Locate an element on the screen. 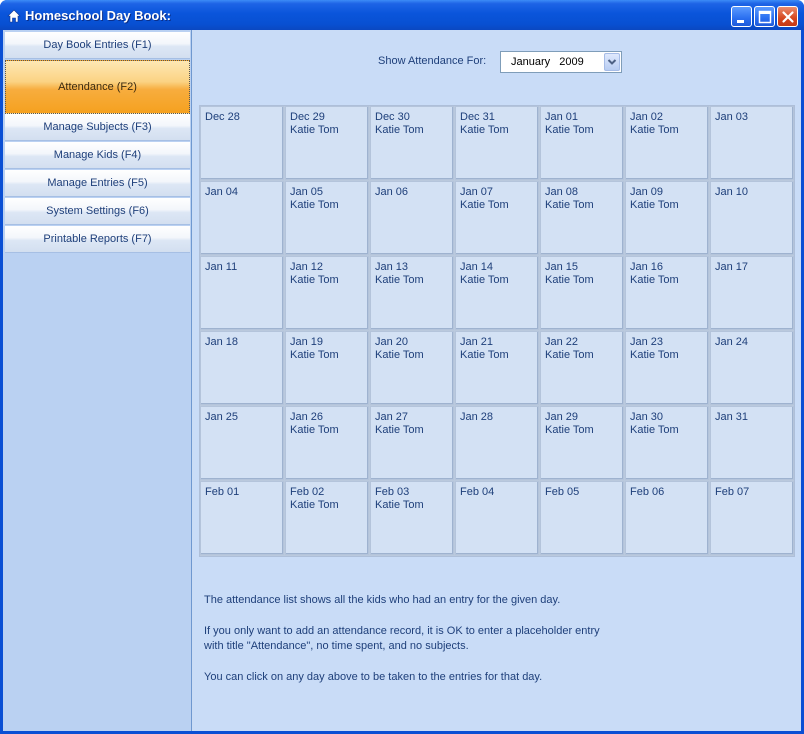 The width and height of the screenshot is (804, 734). day-date: Jan 16 is located at coordinates (647, 267).